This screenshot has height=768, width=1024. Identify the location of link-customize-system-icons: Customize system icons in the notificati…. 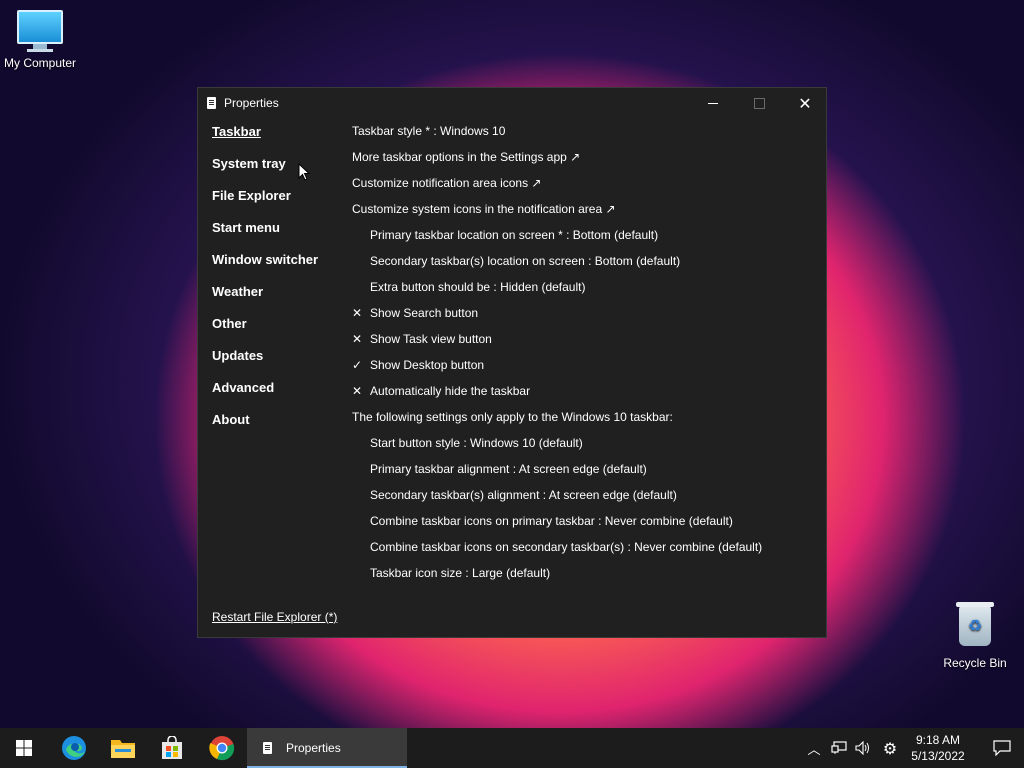
(582, 215).